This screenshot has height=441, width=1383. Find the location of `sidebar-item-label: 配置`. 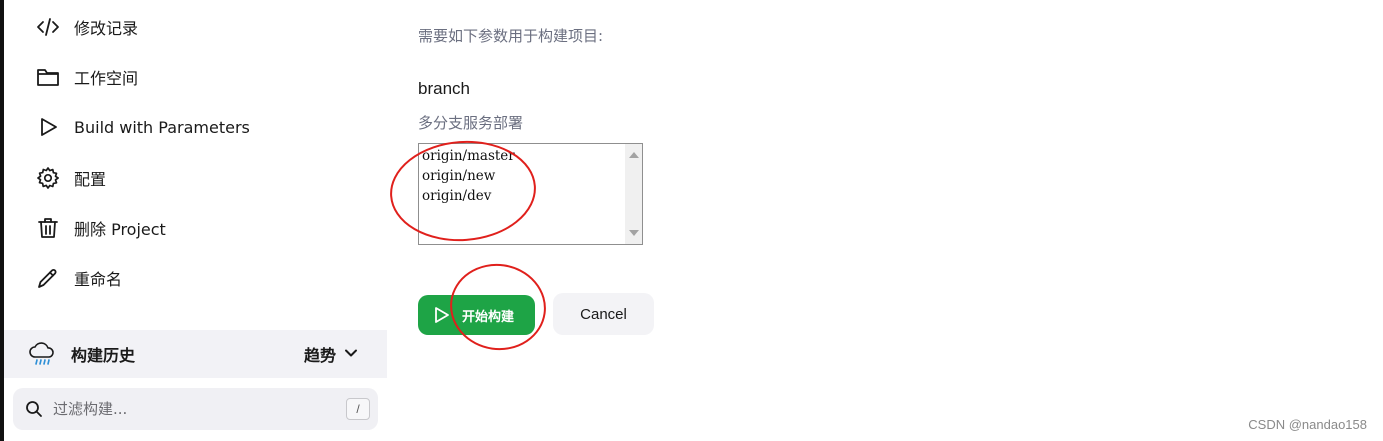

sidebar-item-label: 配置 is located at coordinates (90, 179).